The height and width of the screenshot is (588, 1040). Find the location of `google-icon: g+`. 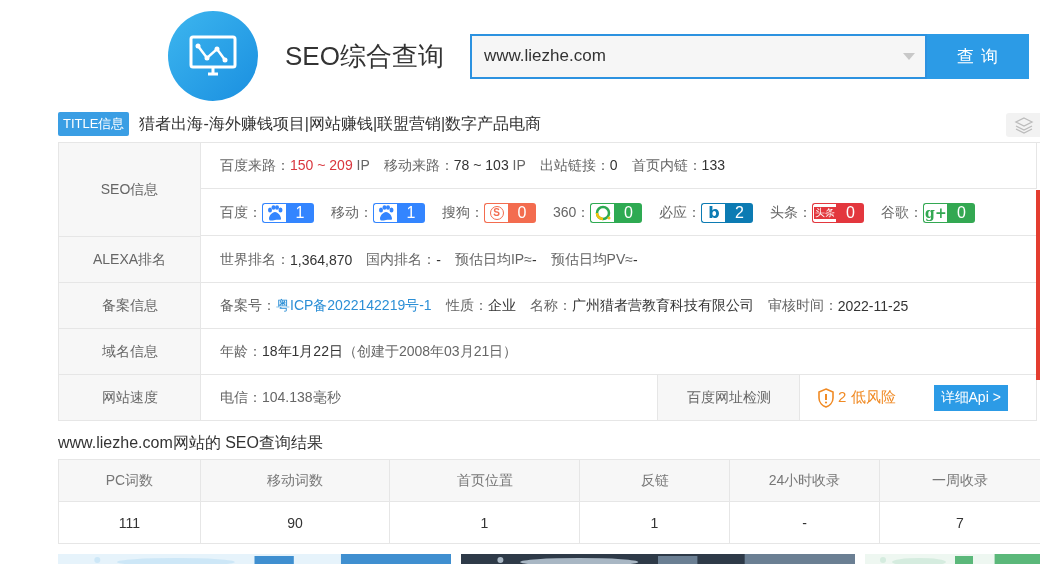

google-icon: g+ is located at coordinates (935, 212).